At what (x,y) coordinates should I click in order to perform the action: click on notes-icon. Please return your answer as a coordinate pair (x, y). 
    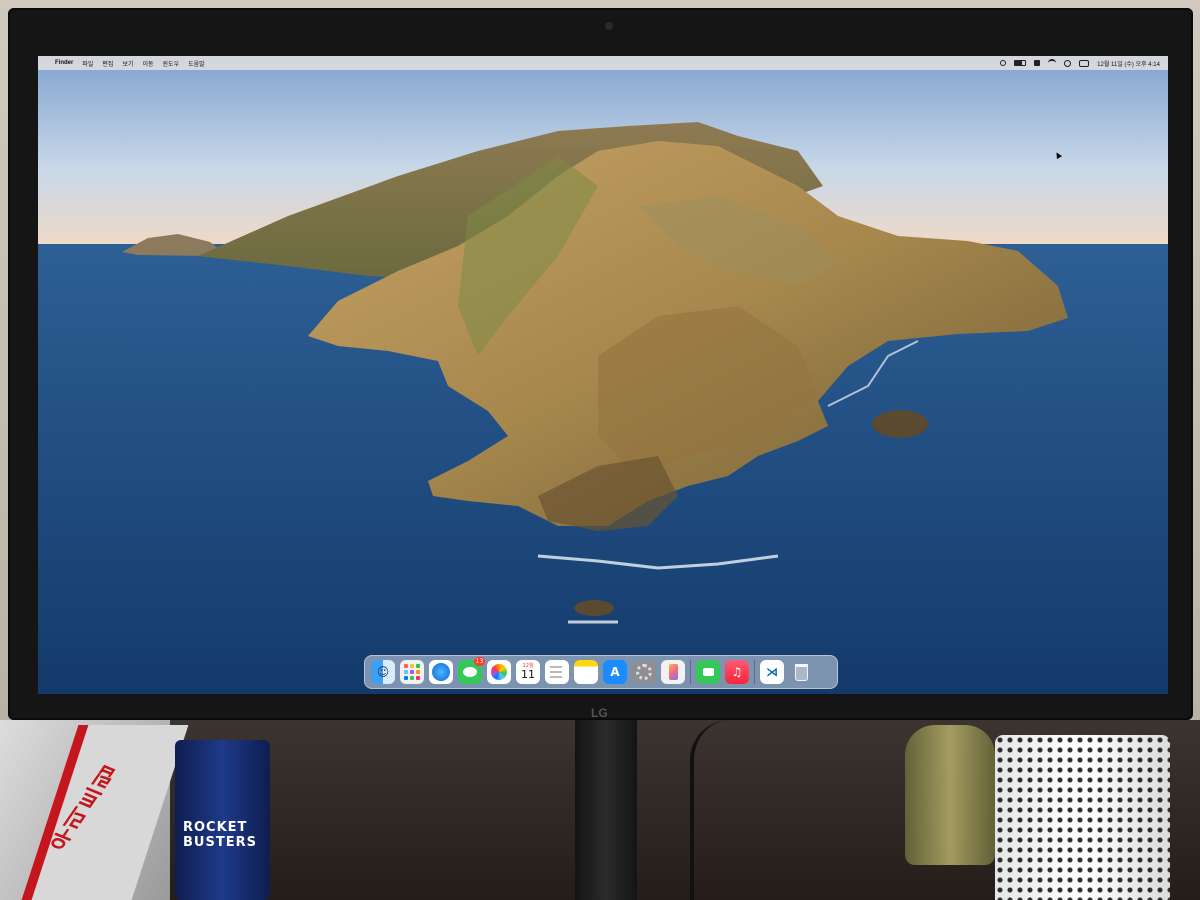
    Looking at the image, I should click on (586, 672).